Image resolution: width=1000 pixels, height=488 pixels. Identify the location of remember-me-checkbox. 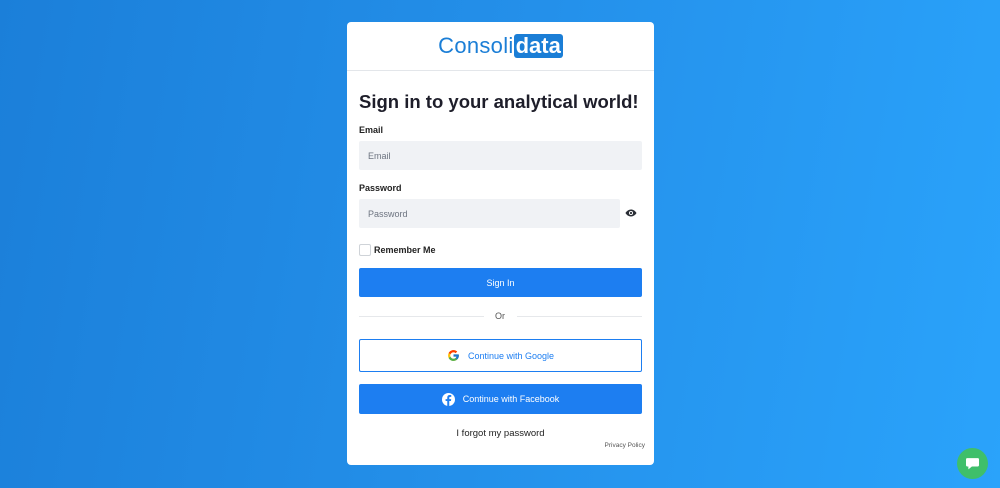
(365, 250).